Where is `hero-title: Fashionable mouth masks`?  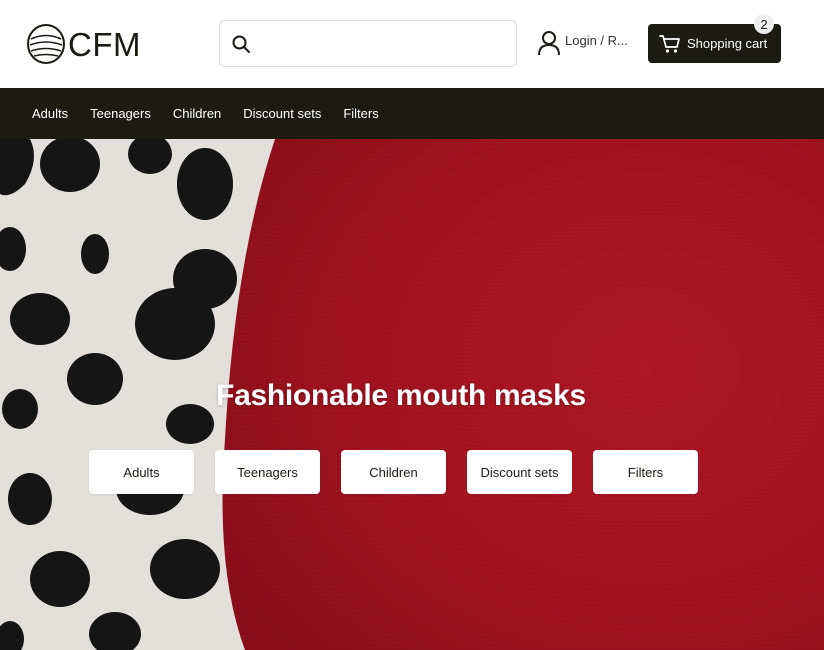 hero-title: Fashionable mouth masks is located at coordinates (401, 395).